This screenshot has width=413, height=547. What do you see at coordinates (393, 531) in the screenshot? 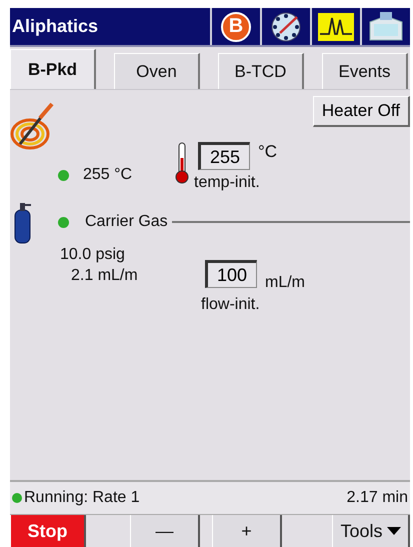
I see `caret-icon` at bounding box center [393, 531].